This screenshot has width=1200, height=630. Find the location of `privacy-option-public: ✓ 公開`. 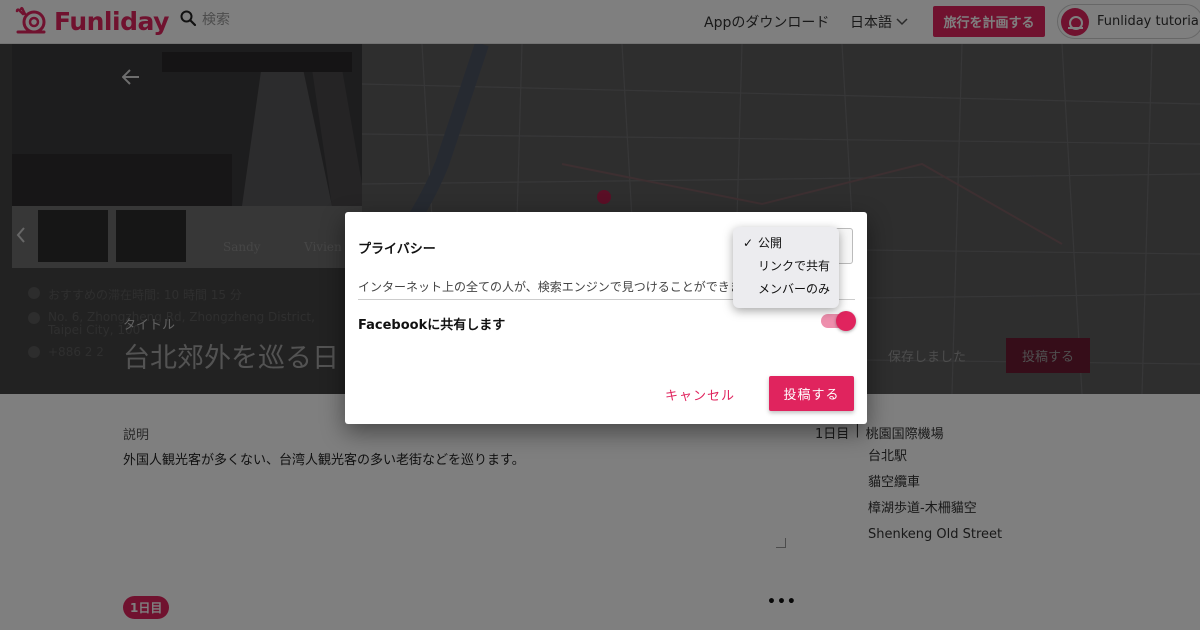

privacy-option-public: ✓ 公開 is located at coordinates (786, 243).